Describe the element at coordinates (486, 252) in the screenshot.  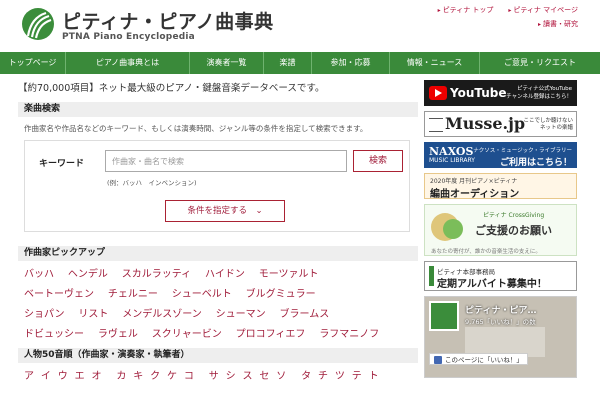
I see `crossgiving-banner-foot: あなたの寄付が、誰かの音楽生活の支えに。` at that location.